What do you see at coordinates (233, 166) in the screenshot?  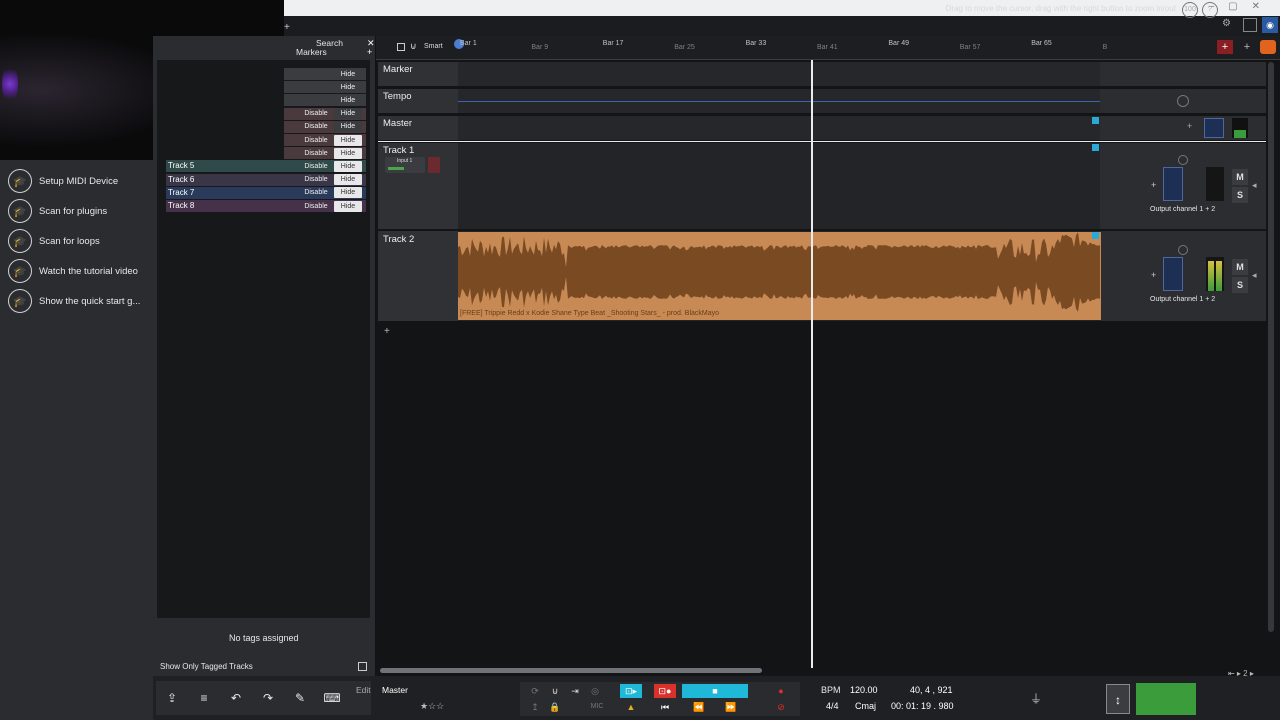 I see `tag-row-name: Track 5` at bounding box center [233, 166].